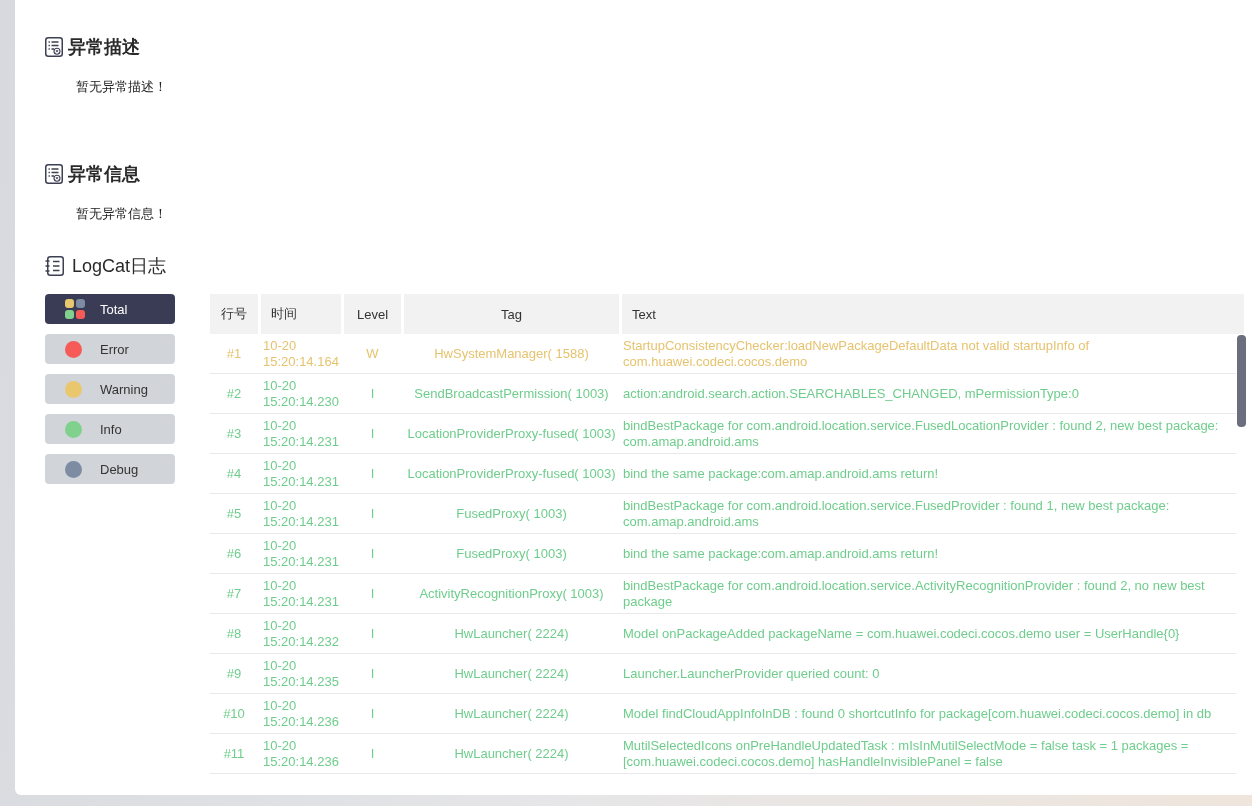 The height and width of the screenshot is (806, 1252). What do you see at coordinates (511, 593) in the screenshot?
I see `table-cell-text: ActivityRecognitionProxy( 1003)` at bounding box center [511, 593].